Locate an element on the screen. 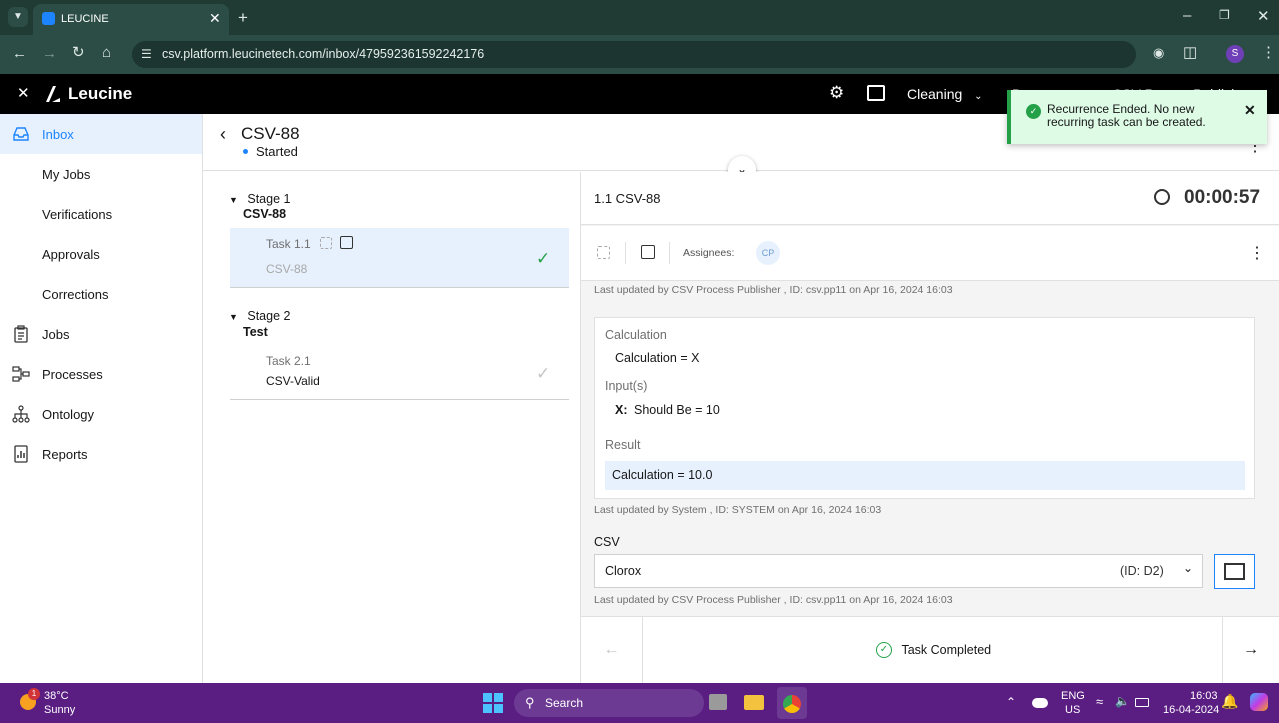  tray-chevron-icon: ⌃ is located at coordinates (1011, 702).